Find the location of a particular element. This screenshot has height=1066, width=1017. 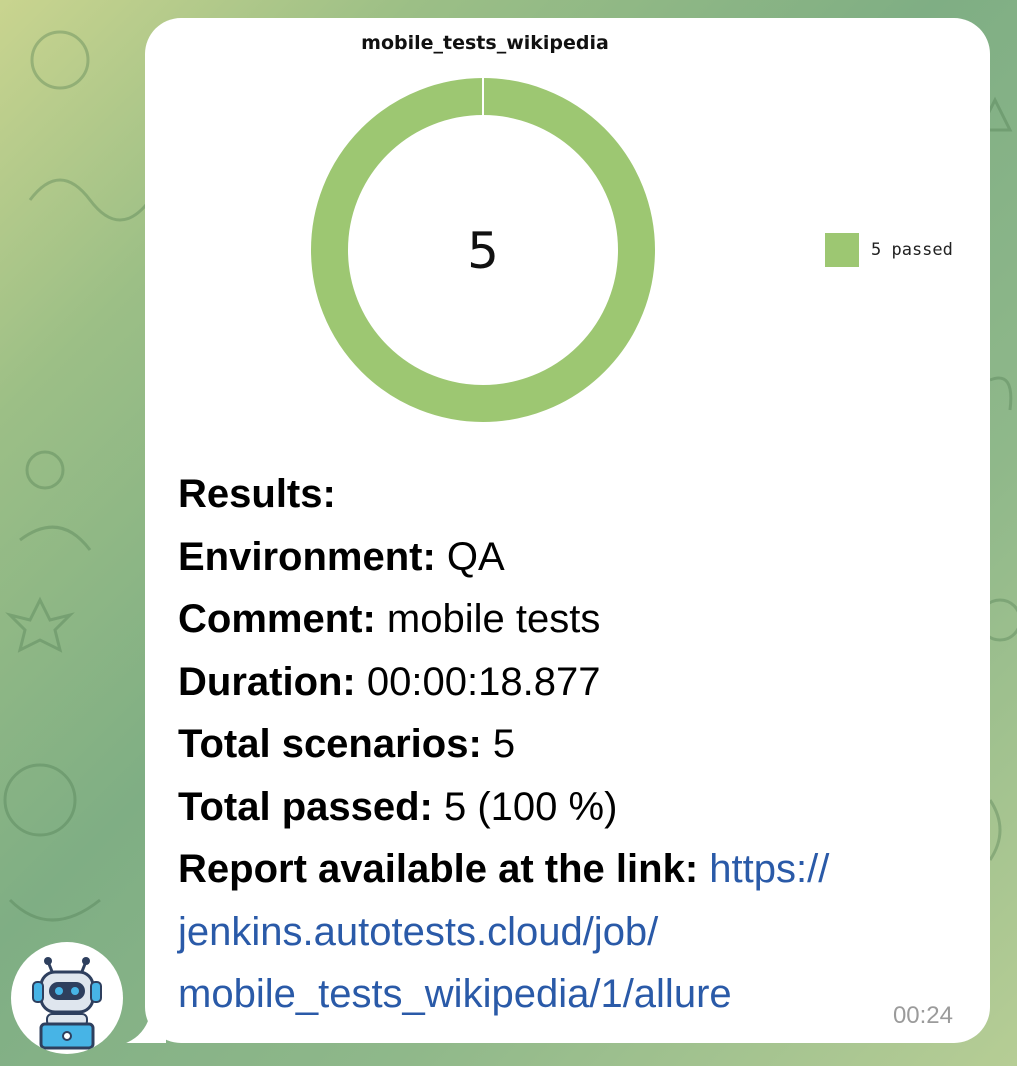

results-heading: Results: is located at coordinates (257, 494).